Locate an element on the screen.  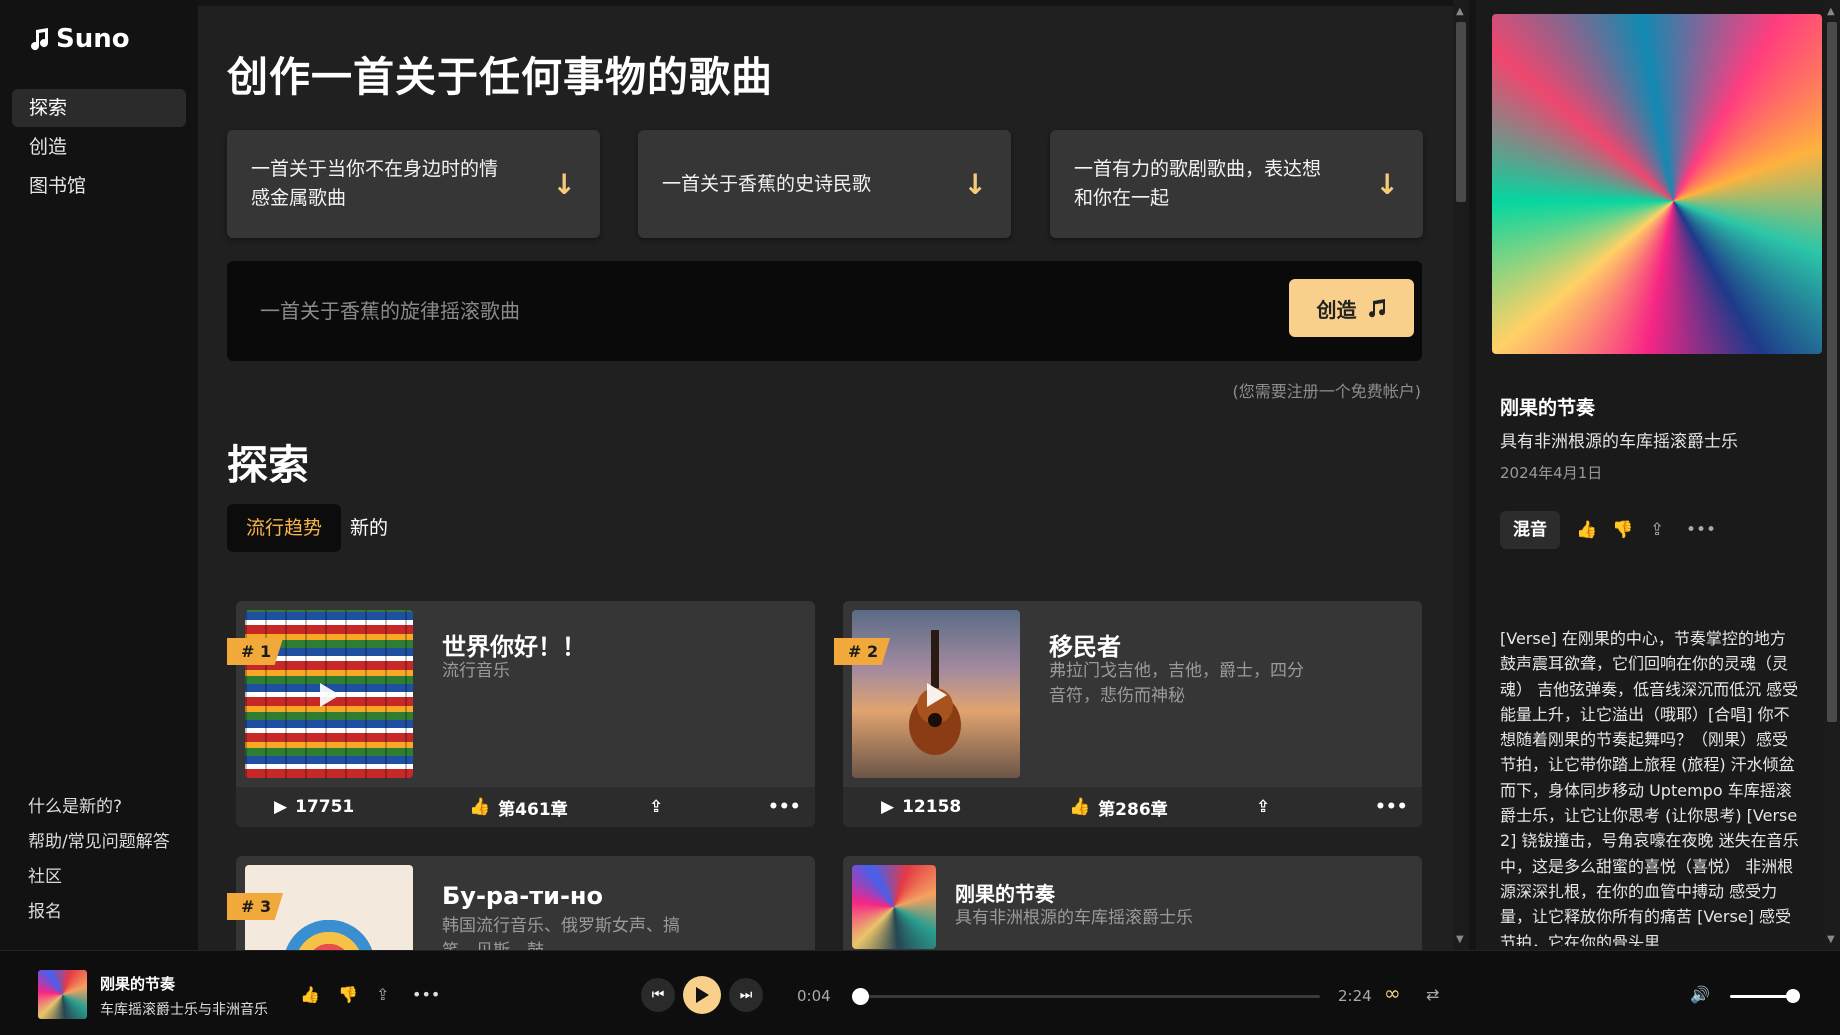
community-link: 社区 is located at coordinates (99, 877).